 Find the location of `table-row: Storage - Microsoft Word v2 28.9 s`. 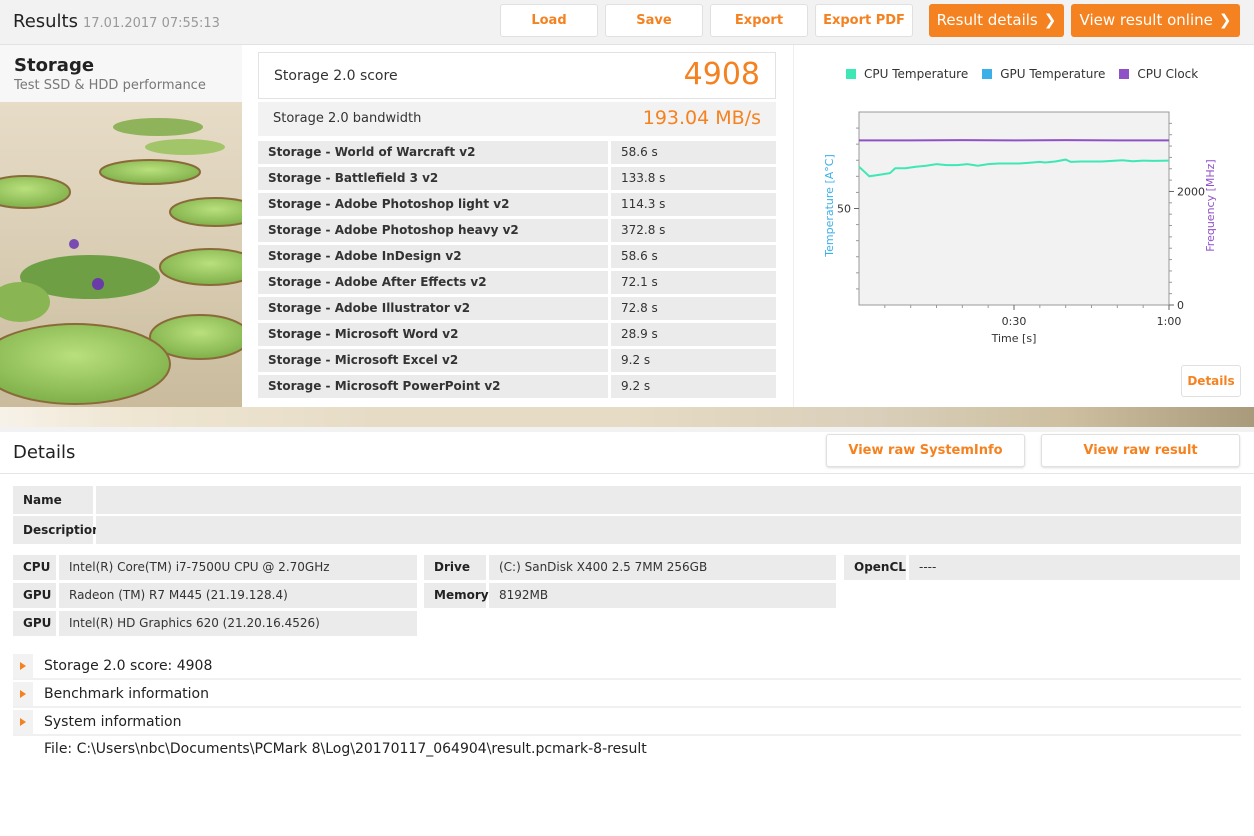

table-row: Storage - Microsoft Word v2 28.9 s is located at coordinates (517, 334).